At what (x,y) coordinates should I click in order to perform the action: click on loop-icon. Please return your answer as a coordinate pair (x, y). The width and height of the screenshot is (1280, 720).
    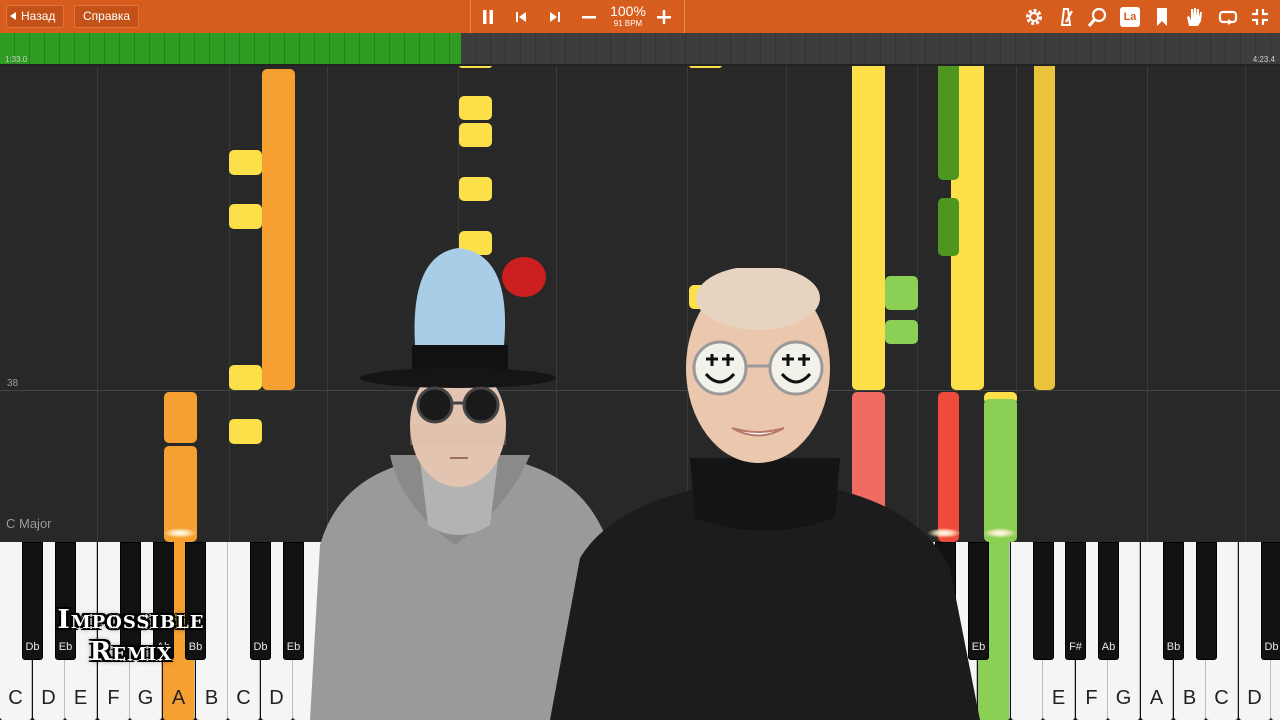
    Looking at the image, I should click on (1228, 17).